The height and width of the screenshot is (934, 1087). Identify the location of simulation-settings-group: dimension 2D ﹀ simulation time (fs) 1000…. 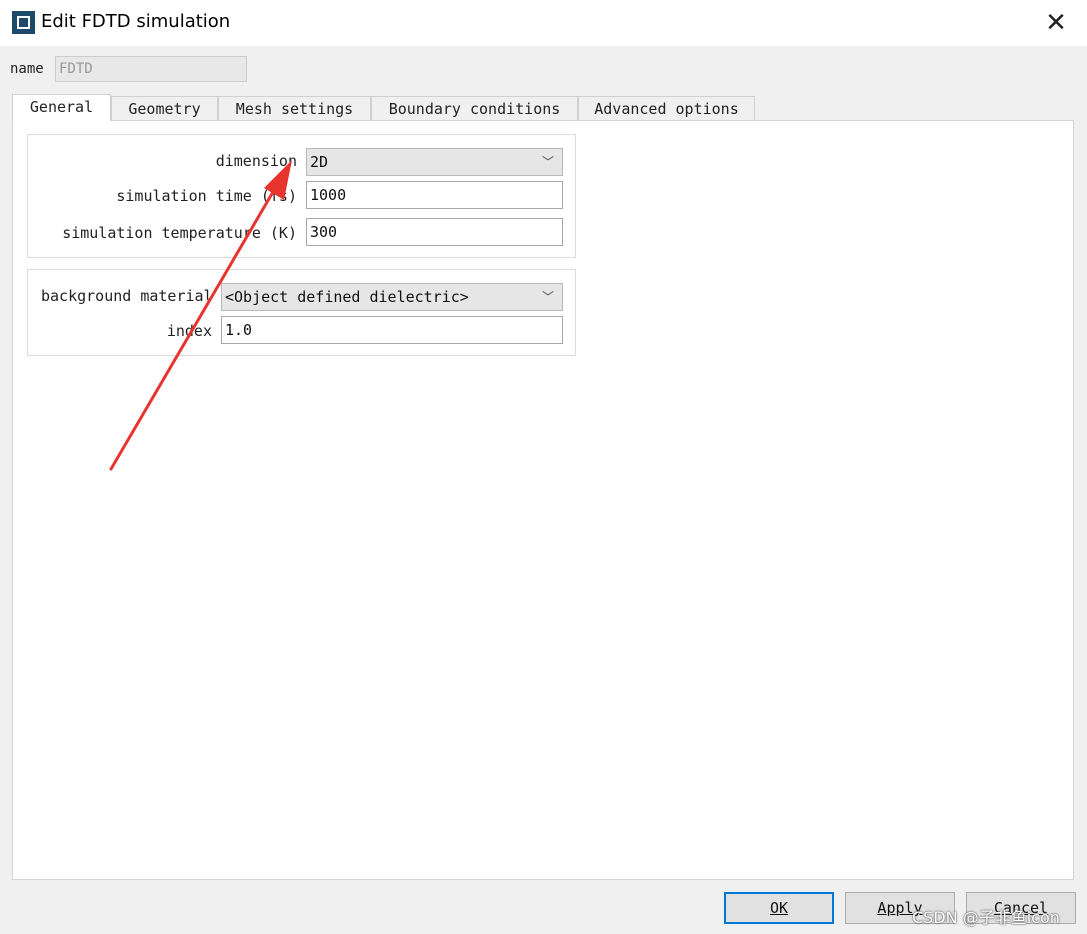
(301, 196).